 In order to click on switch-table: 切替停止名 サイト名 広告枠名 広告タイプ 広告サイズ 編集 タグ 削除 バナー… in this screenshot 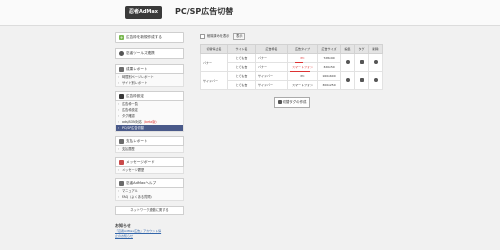, I will do `click(291, 67)`.